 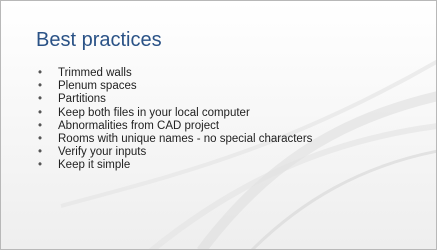 I want to click on list-item-text: Trimmed walls, so click(x=95, y=73).